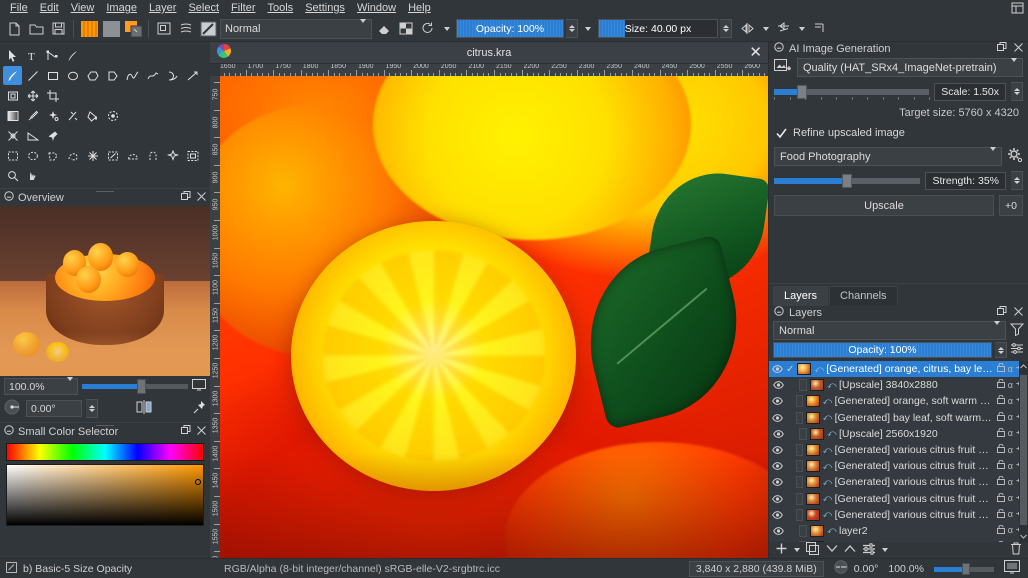  What do you see at coordinates (111, 29) in the screenshot?
I see `background-color-swatch` at bounding box center [111, 29].